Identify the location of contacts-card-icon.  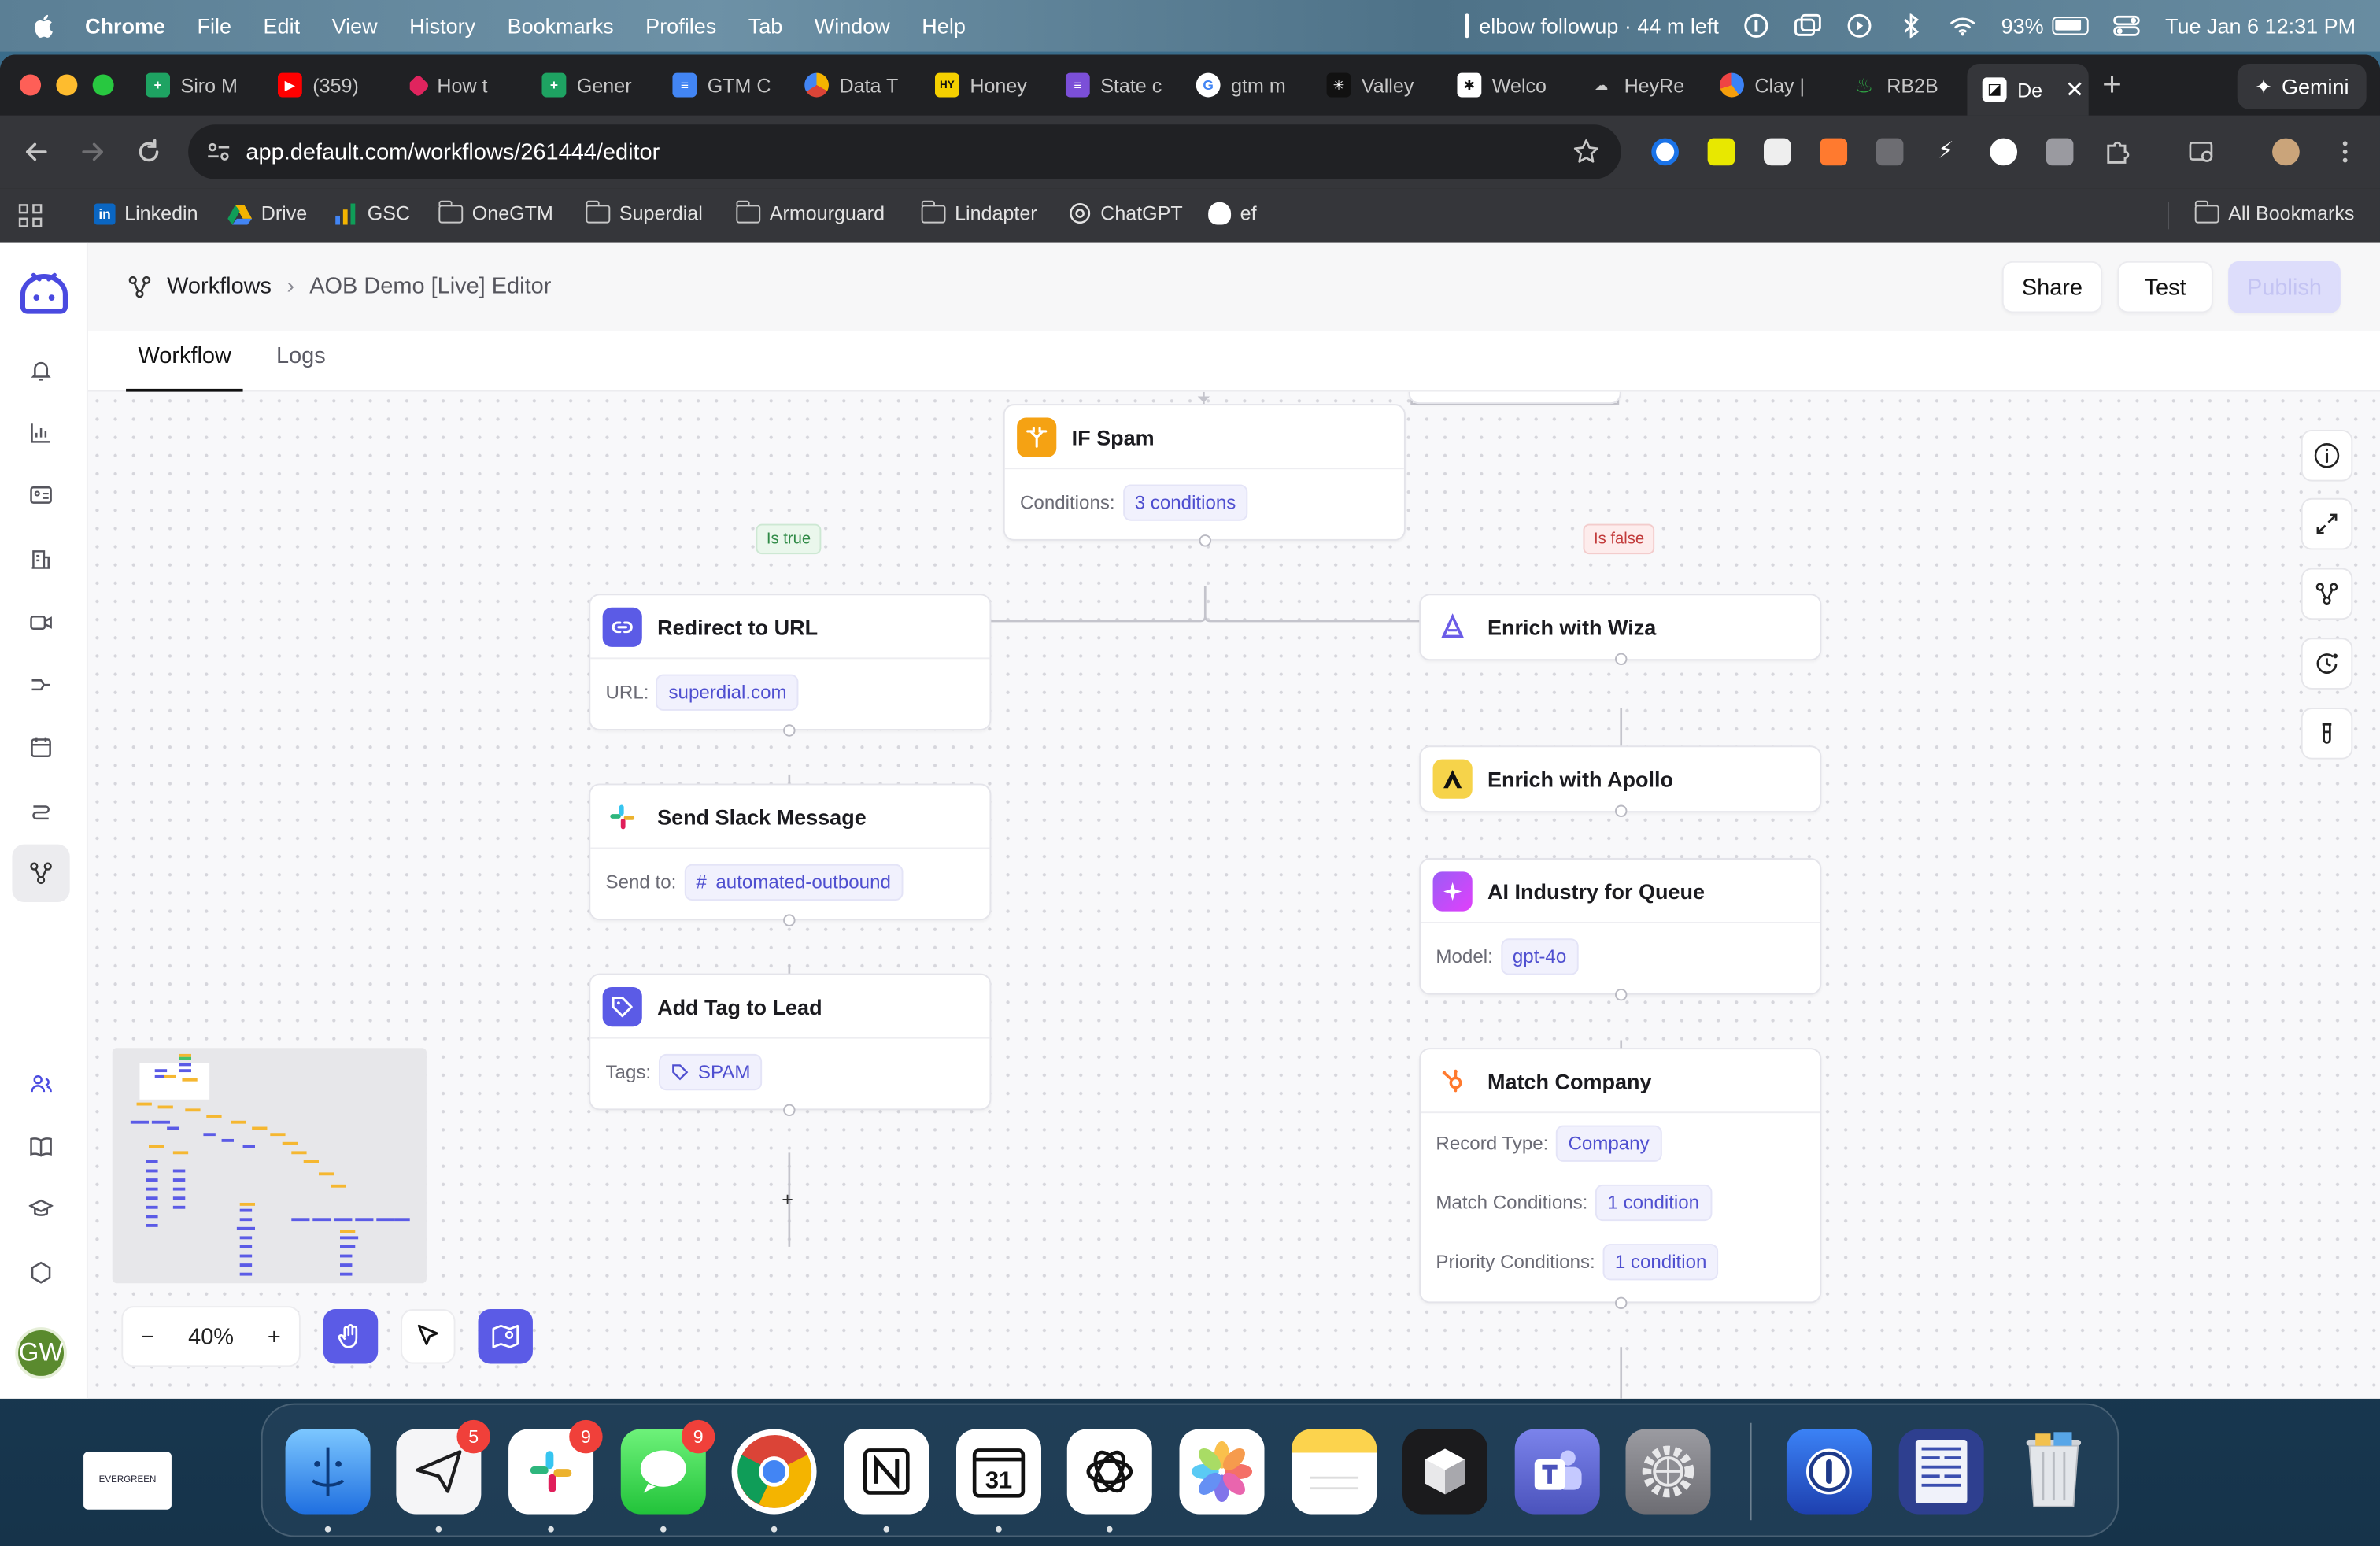
(41, 496).